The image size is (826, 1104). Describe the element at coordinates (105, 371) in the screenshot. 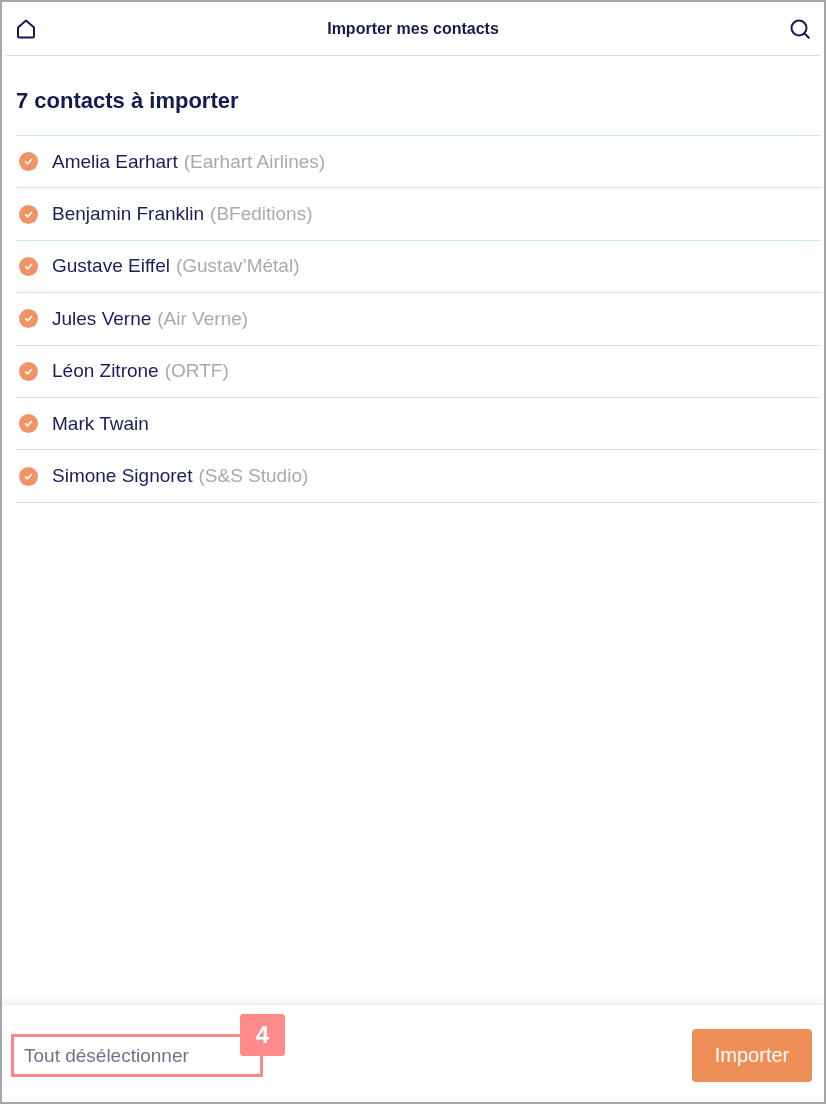

I see `contact-name: Léon Zitrone` at that location.